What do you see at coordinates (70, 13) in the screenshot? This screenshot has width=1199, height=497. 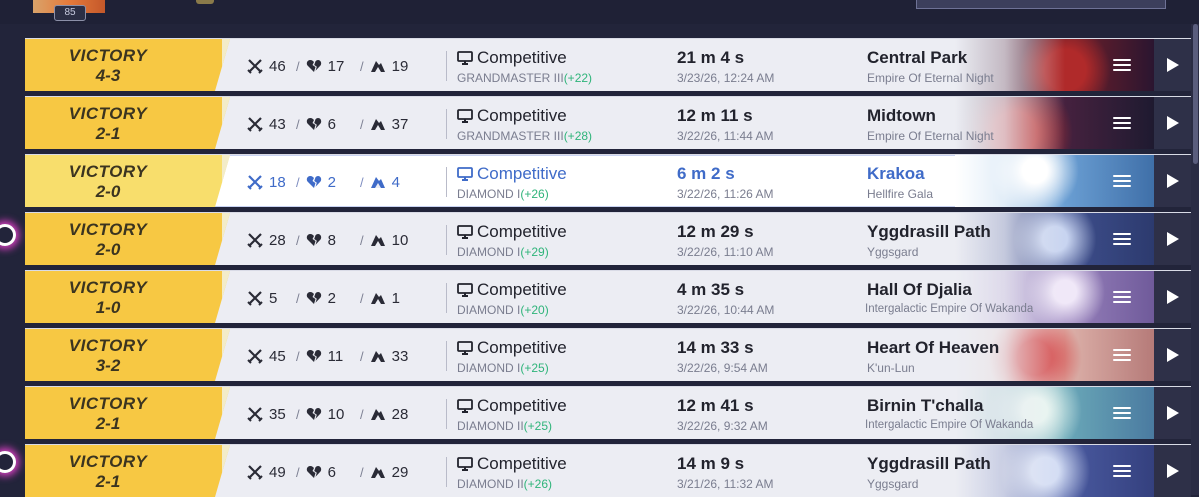 I see `player-level-badge: 85` at bounding box center [70, 13].